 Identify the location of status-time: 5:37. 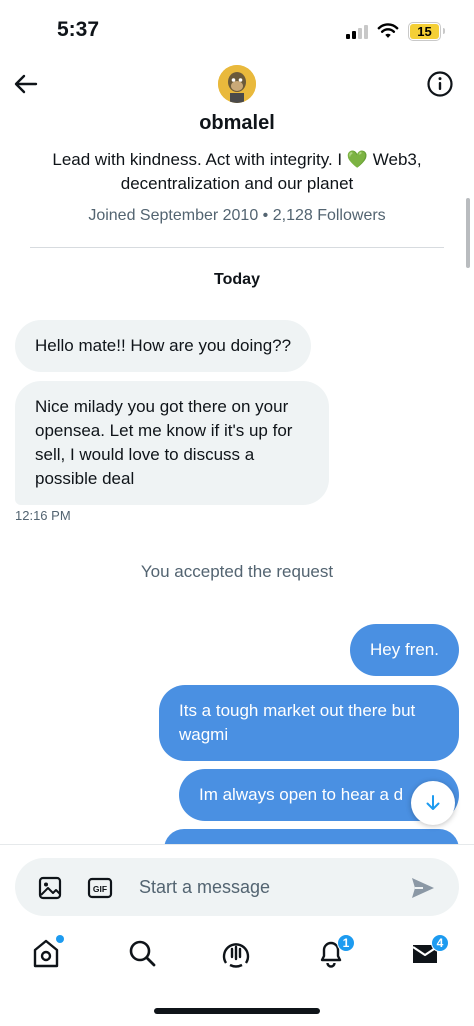
(78, 29).